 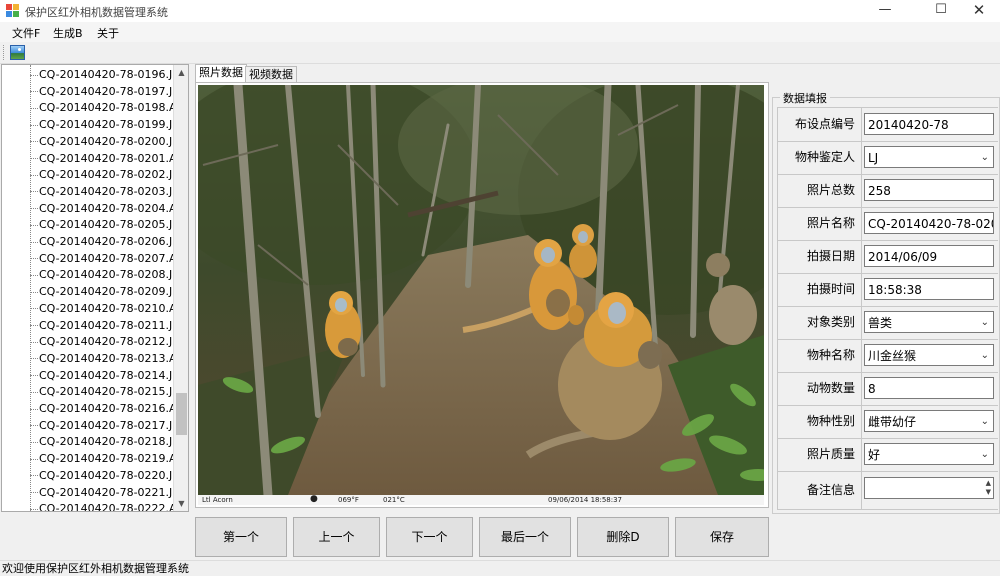 I want to click on row-notes: 备注信息 ▲ ▼, so click(x=888, y=490).